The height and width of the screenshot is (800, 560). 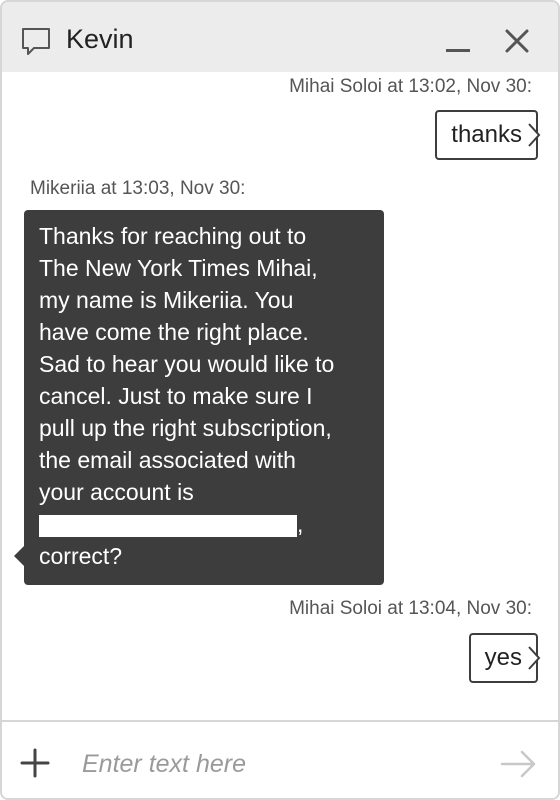 I want to click on redacted-email, so click(x=168, y=525).